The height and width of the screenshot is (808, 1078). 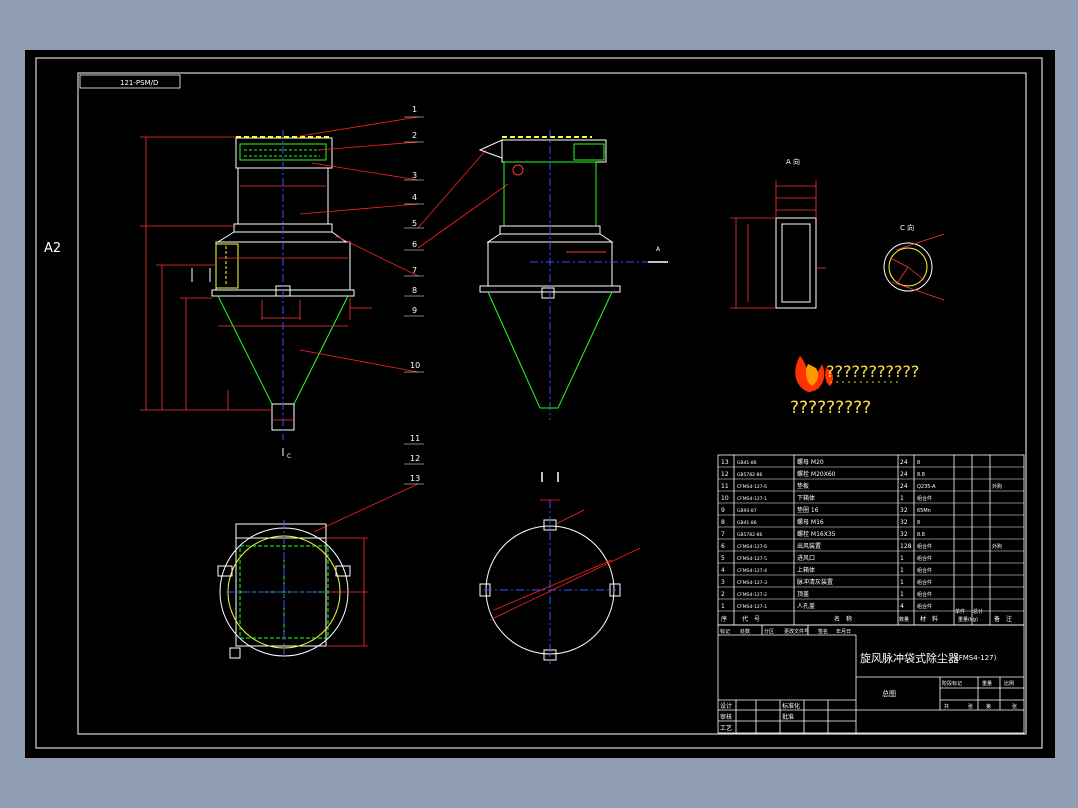 What do you see at coordinates (806, 558) in the screenshot?
I see `bom-cell-name: 进风口` at bounding box center [806, 558].